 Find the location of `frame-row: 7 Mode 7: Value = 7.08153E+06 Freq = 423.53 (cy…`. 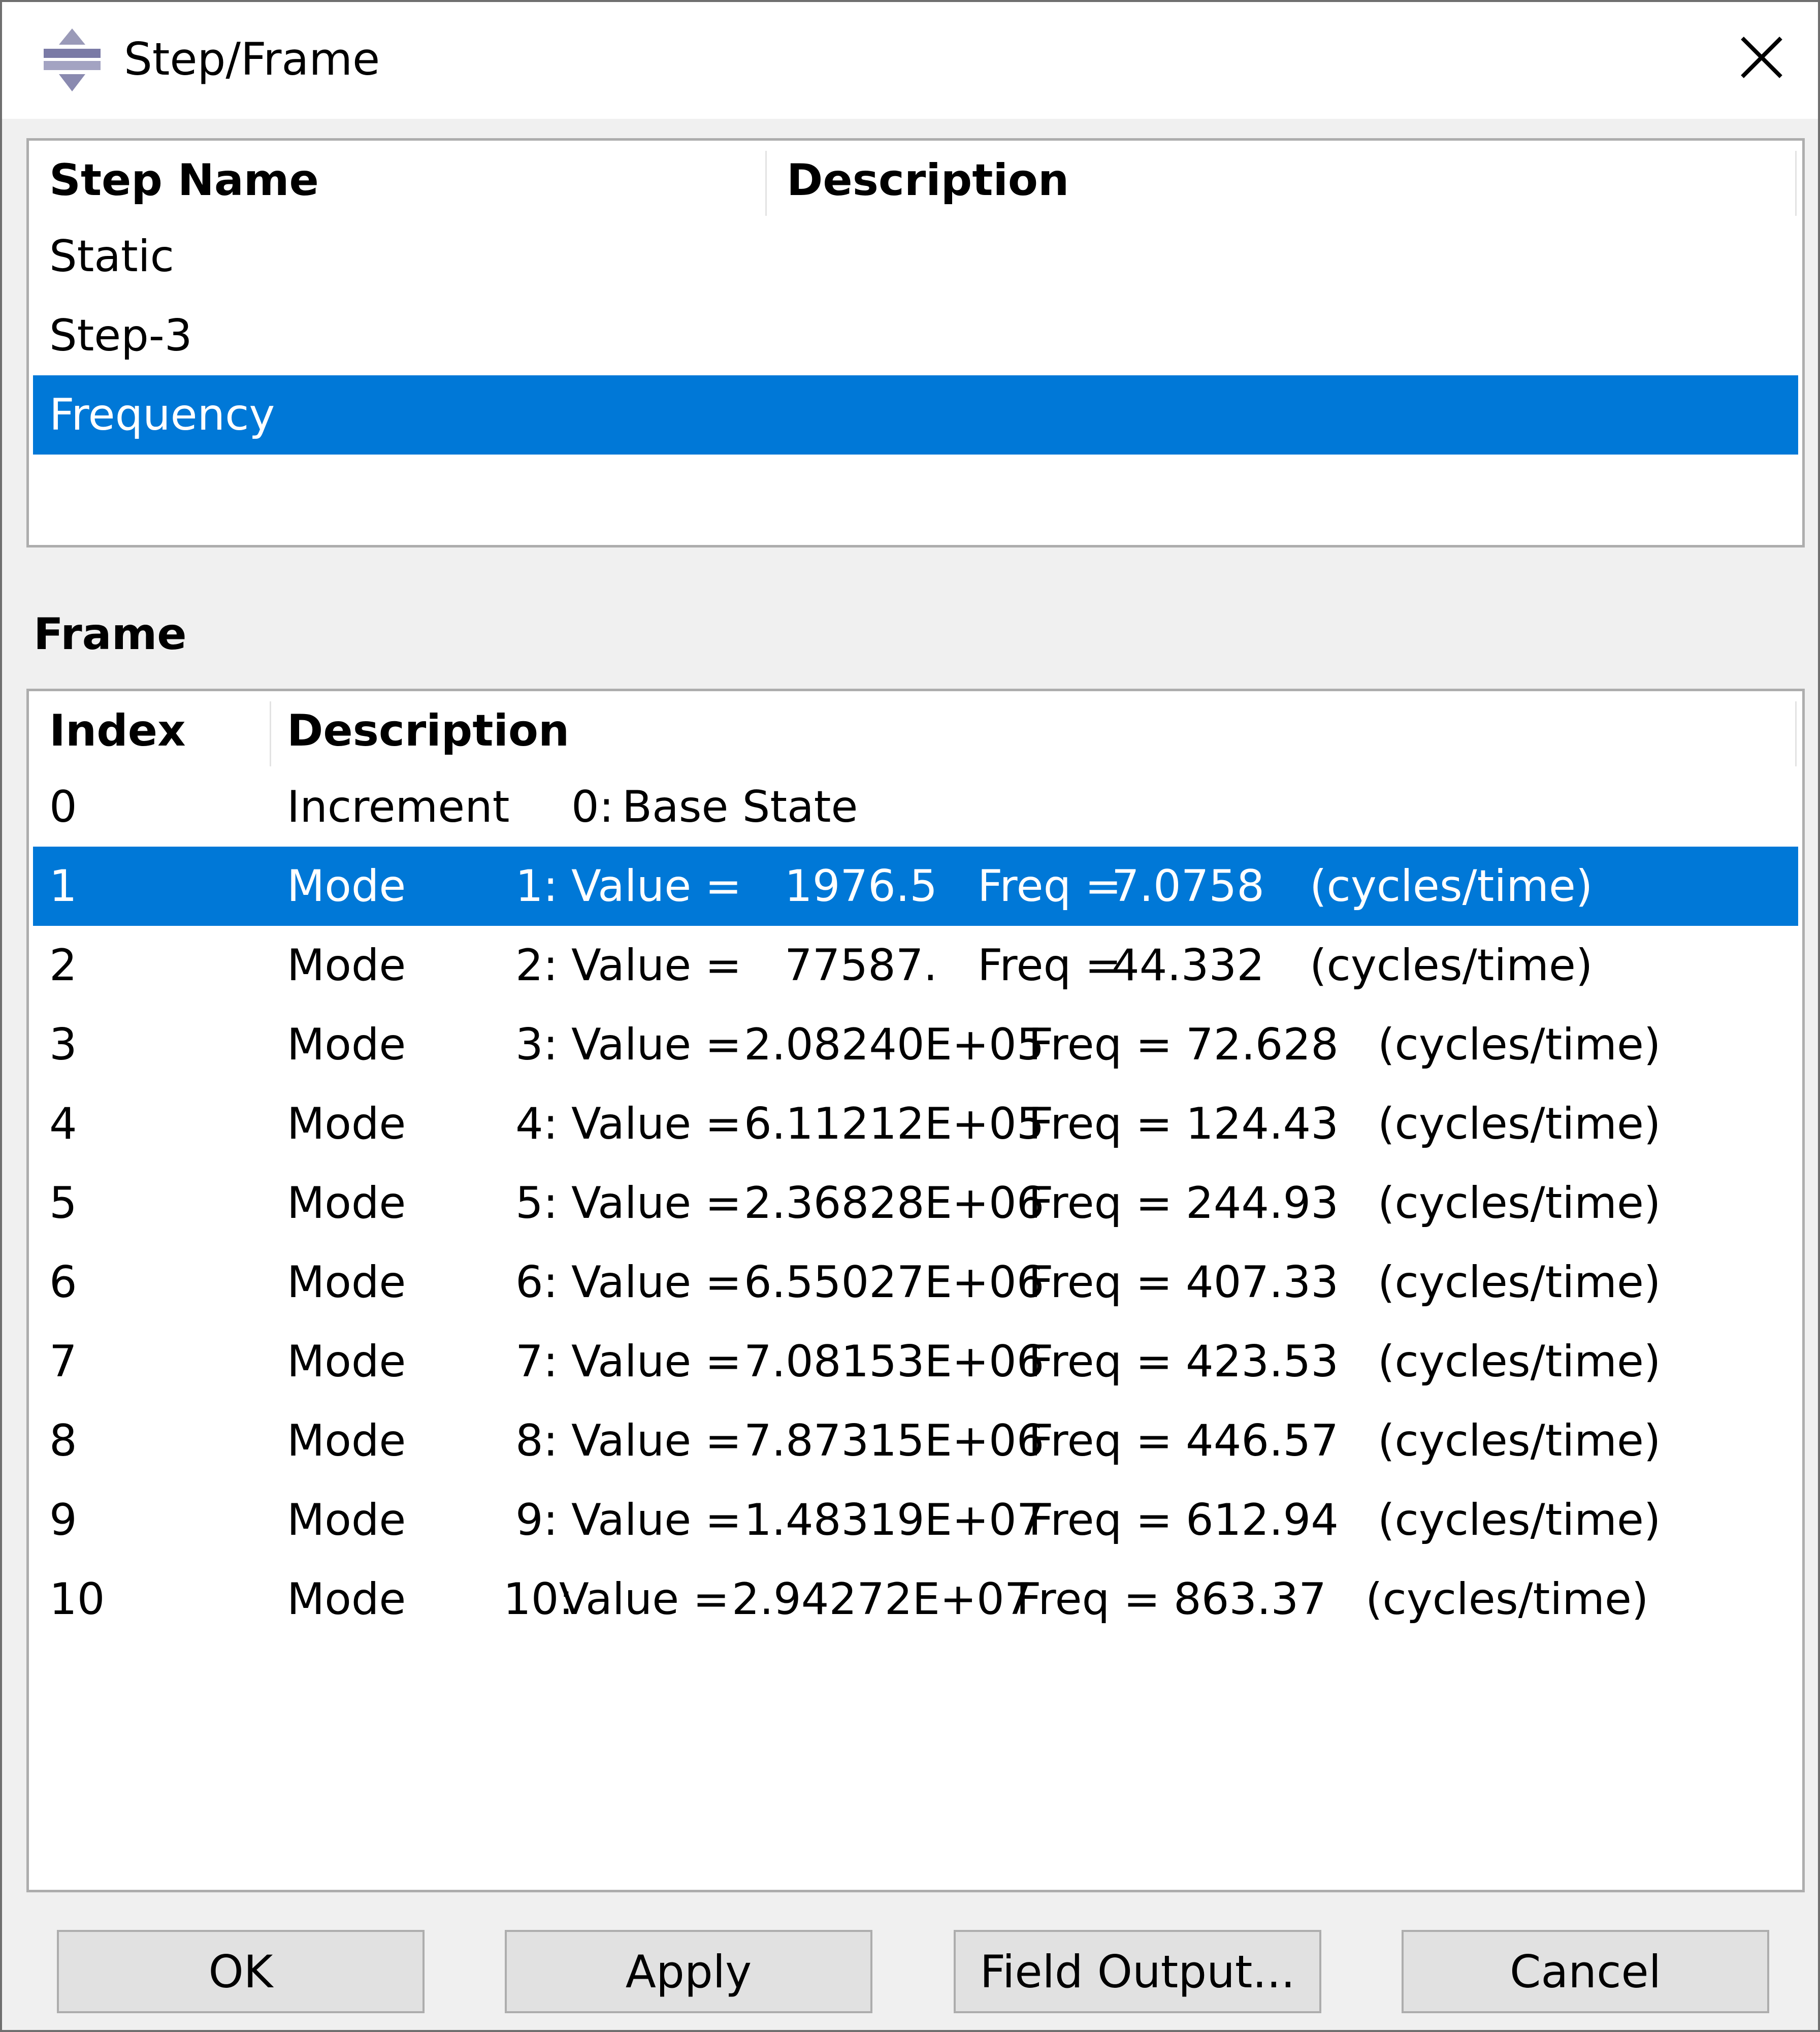

frame-row: 7 Mode 7: Value = 7.08153E+06 Freq = 423.53 (cy… is located at coordinates (916, 1361).